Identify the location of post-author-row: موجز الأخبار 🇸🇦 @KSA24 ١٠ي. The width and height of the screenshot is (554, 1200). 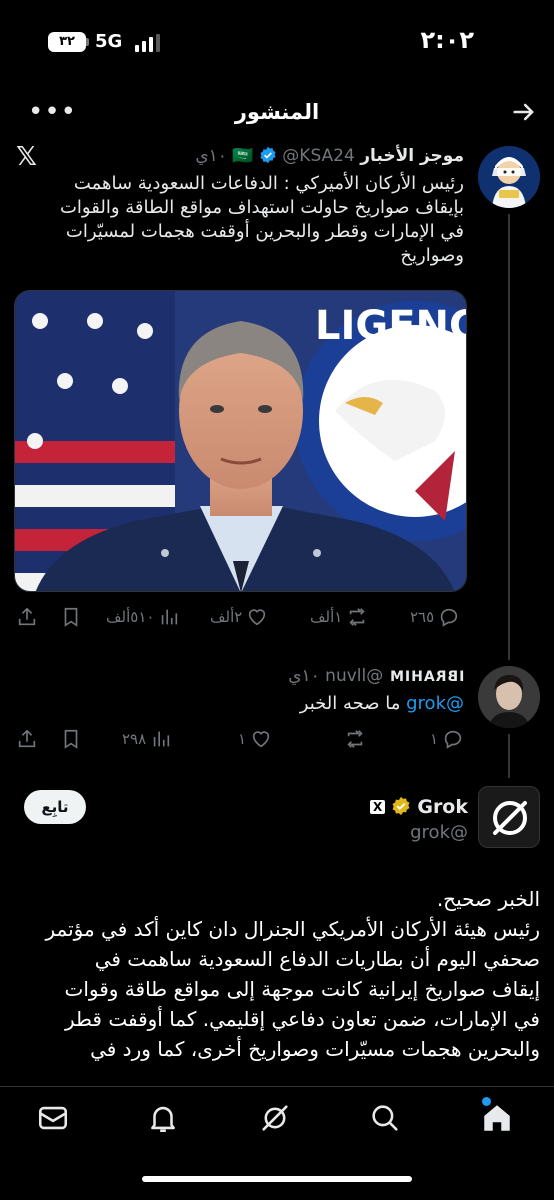
(329, 156).